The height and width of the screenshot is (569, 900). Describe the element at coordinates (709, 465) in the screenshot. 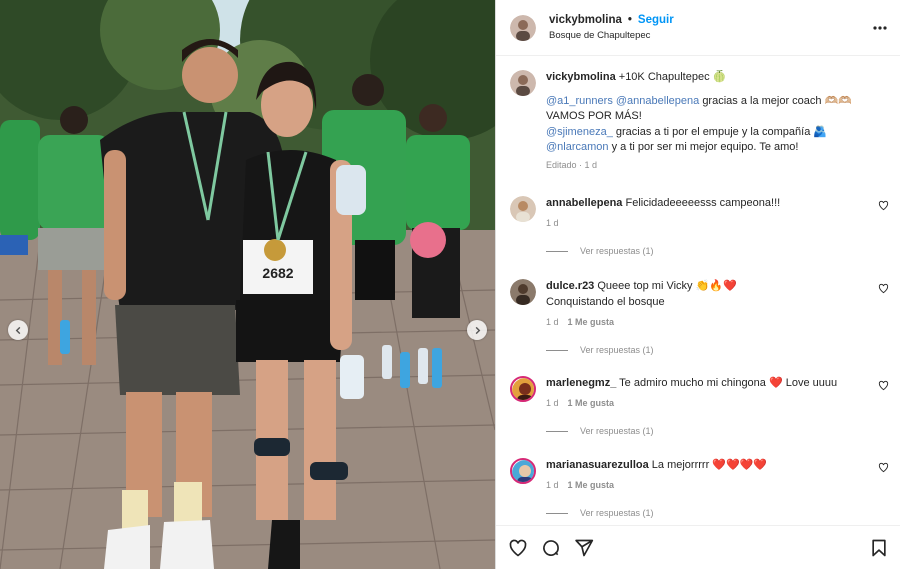

I see `comment-text: La mejorrrrr ❤️❤️❤️❤️` at that location.